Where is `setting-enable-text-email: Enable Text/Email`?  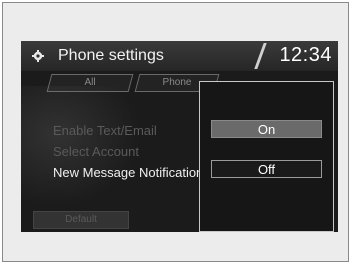 setting-enable-text-email: Enable Text/Email is located at coordinates (105, 130).